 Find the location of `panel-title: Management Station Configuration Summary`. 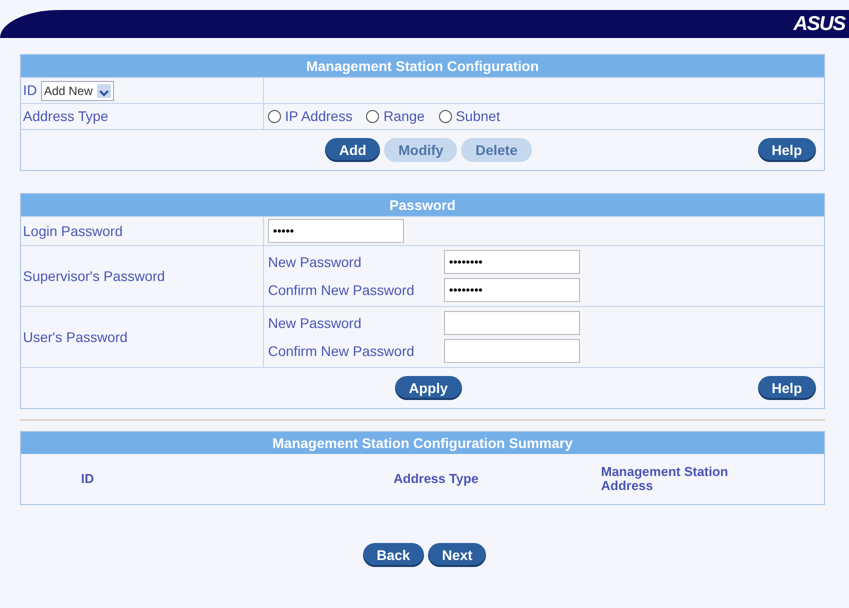

panel-title: Management Station Configuration Summary is located at coordinates (422, 443).